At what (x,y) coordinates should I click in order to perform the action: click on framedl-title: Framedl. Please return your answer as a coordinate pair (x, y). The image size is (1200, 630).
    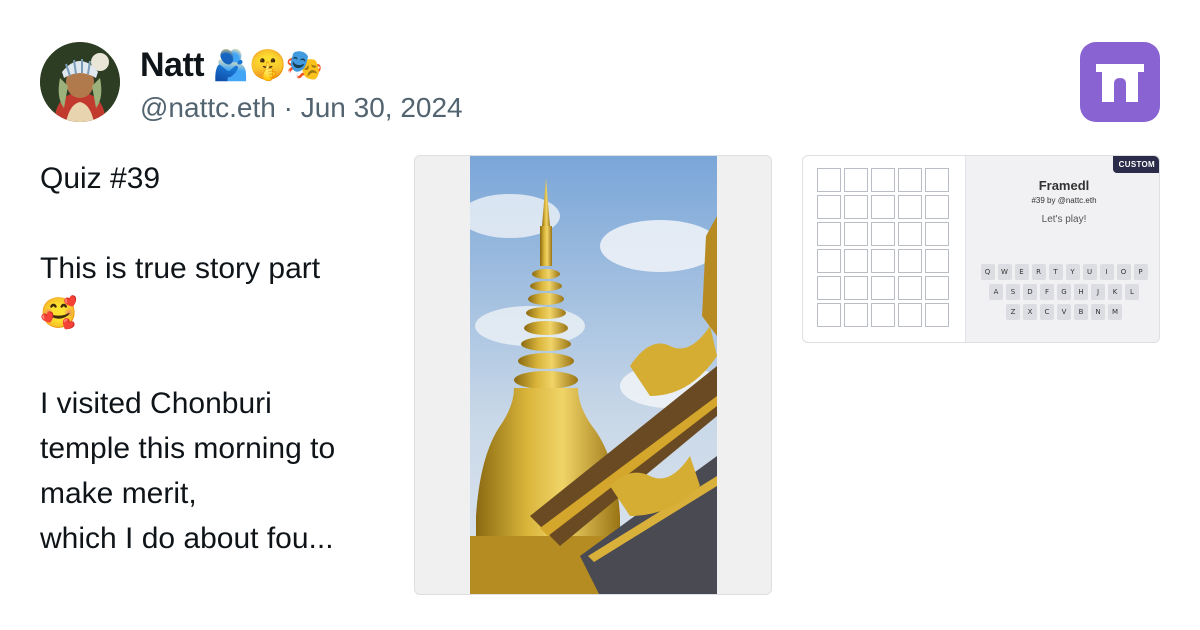
    Looking at the image, I should click on (1064, 185).